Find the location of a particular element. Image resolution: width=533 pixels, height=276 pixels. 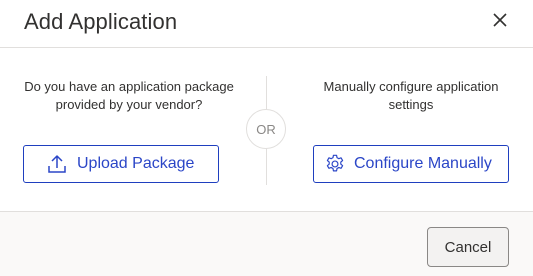

upload-package-button: Upload Package is located at coordinates (121, 164).